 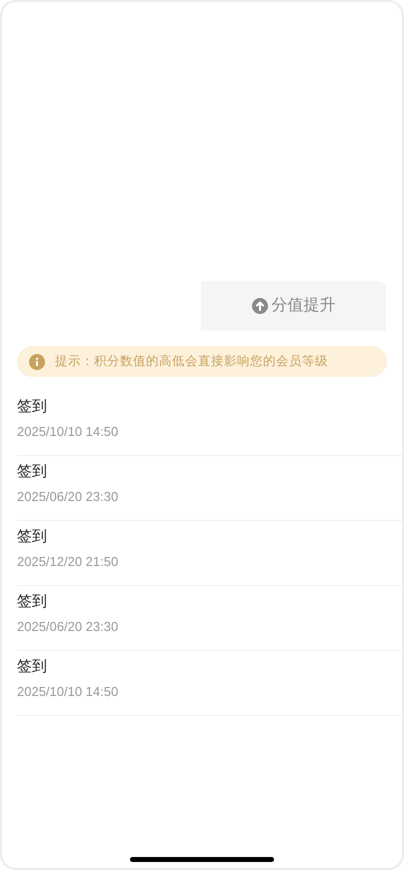 I want to click on arrow-up-icon, so click(x=260, y=306).